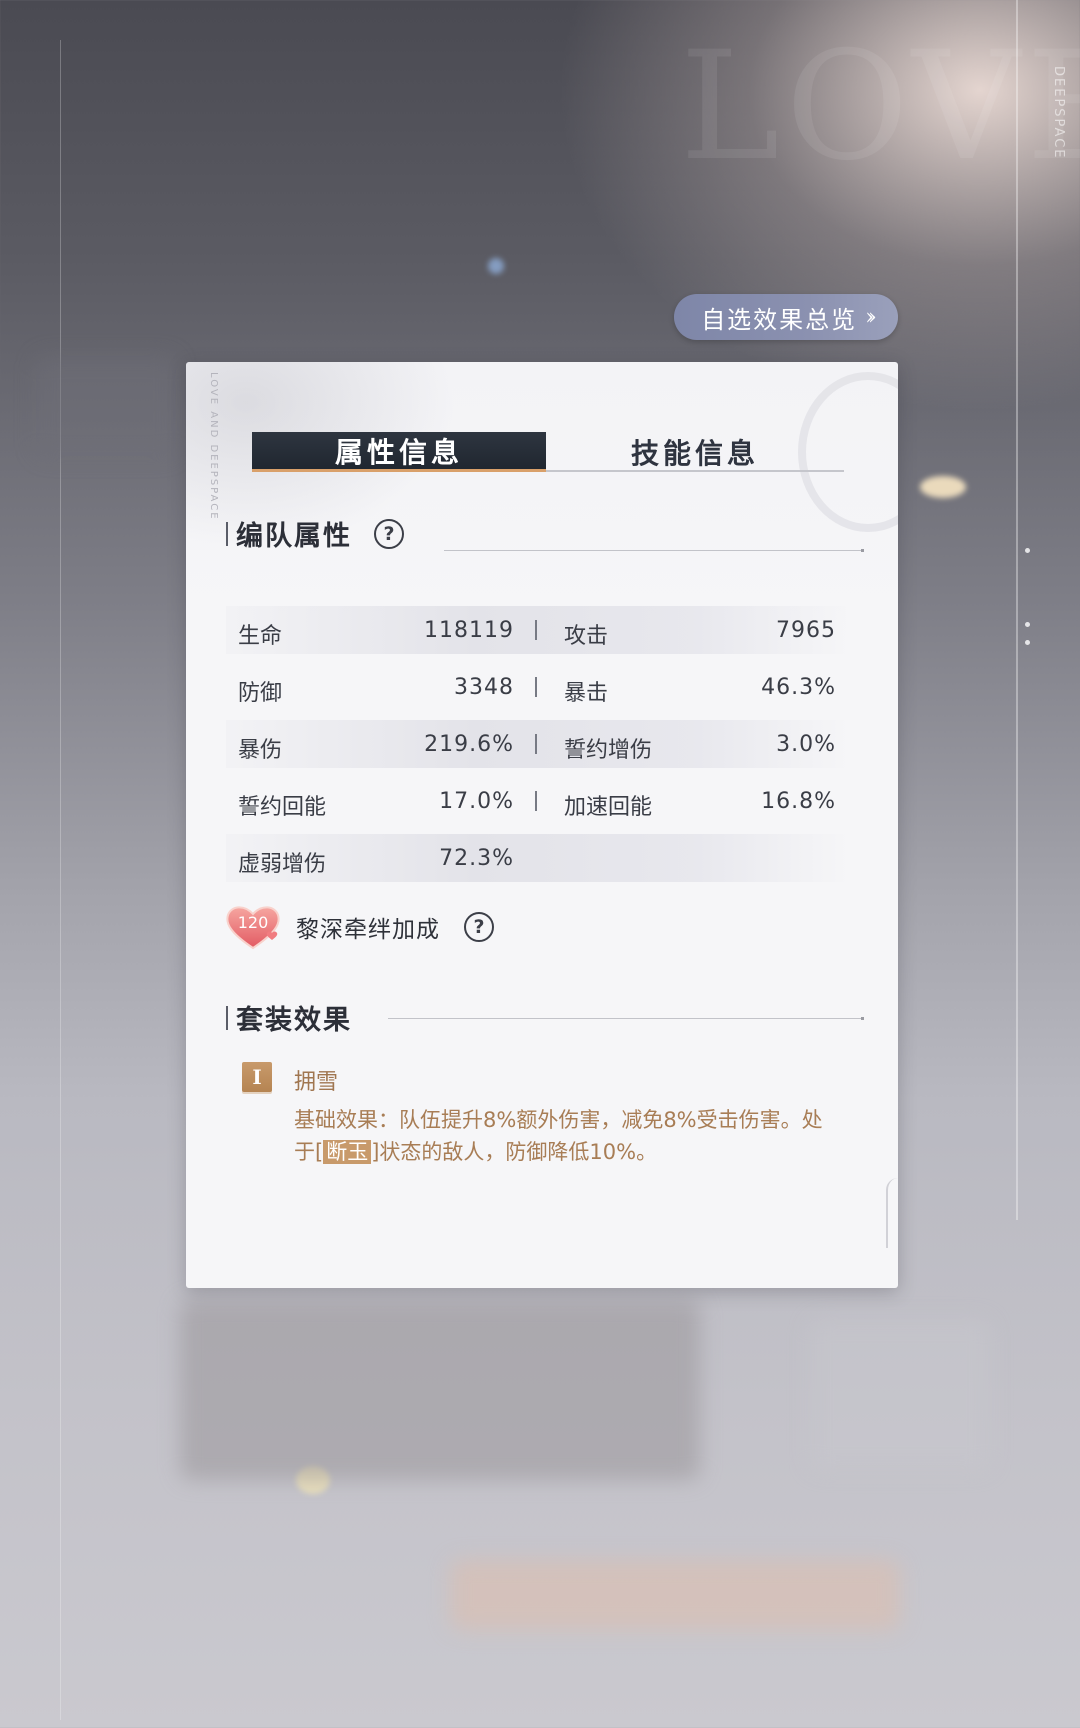 This screenshot has width=1080, height=1728. What do you see at coordinates (316, 1082) in the screenshot?
I see `set-effect-name: 拥雪` at bounding box center [316, 1082].